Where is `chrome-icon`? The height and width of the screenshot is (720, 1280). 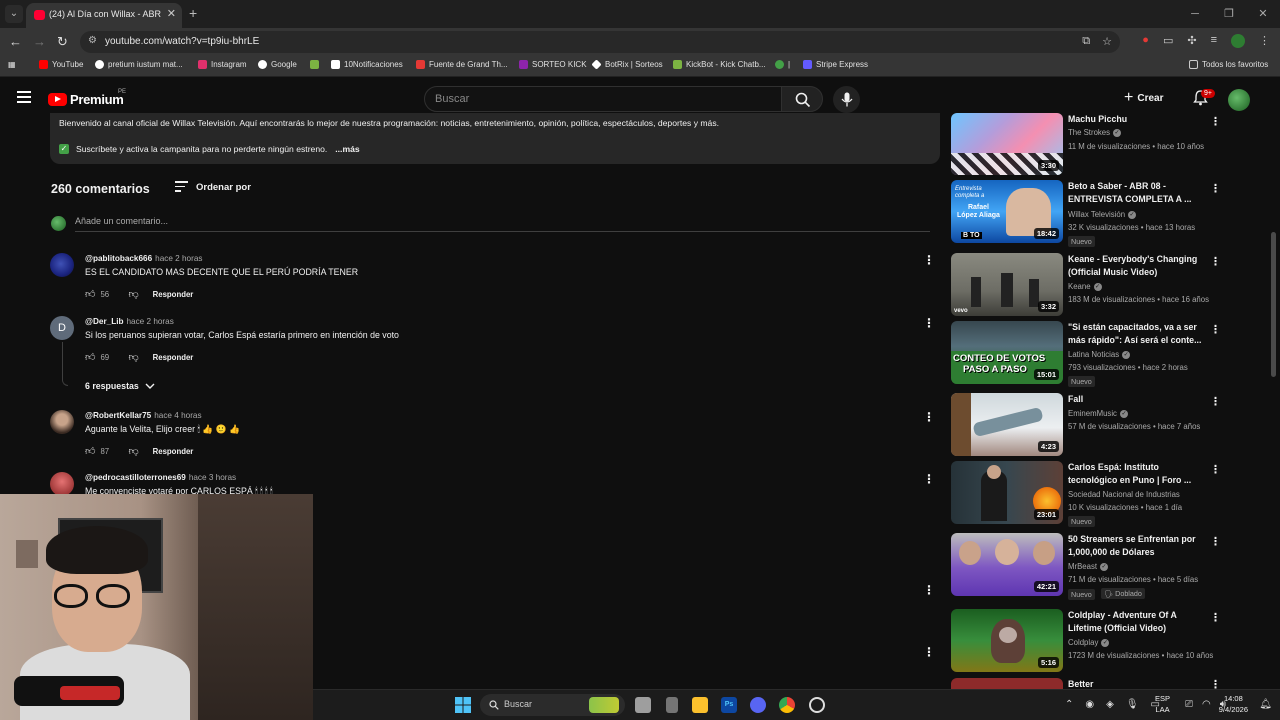
chrome-icon is located at coordinates (787, 705).